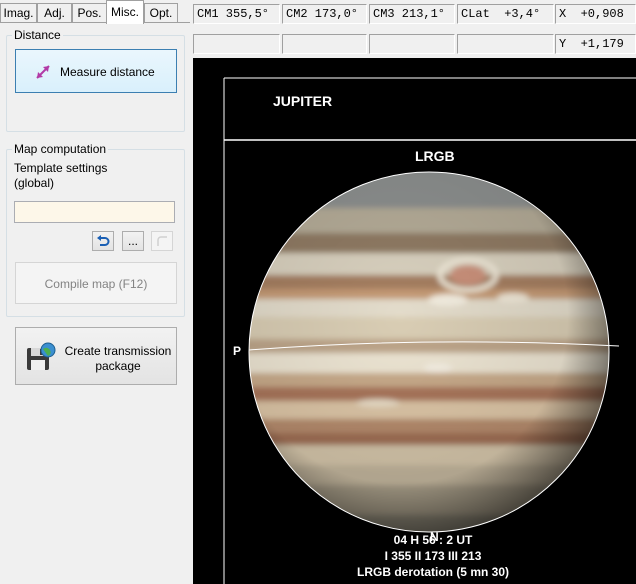 This screenshot has height=584, width=636. Describe the element at coordinates (60, 176) in the screenshot. I see `template-settings-label: Template settings (global)` at that location.